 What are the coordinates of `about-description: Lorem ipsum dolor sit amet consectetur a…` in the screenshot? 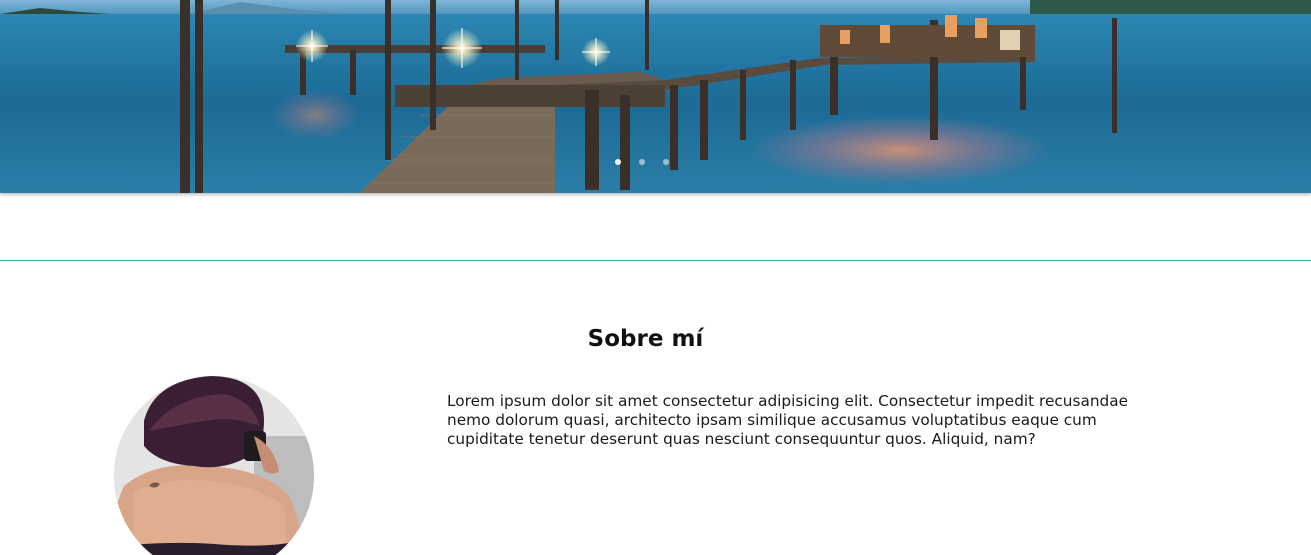 It's located at (788, 420).